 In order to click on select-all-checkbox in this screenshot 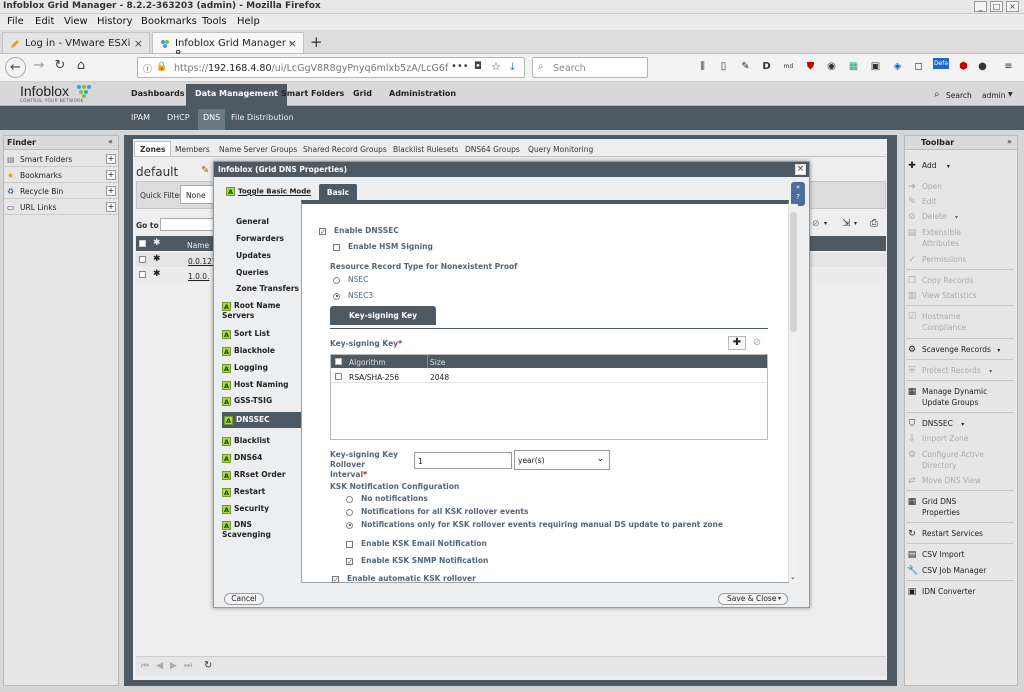, I will do `click(338, 361)`.